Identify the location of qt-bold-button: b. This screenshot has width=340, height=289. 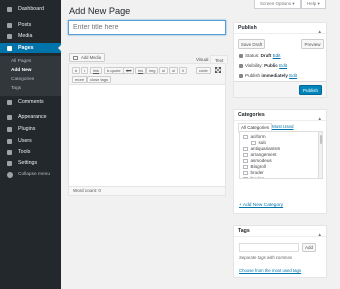
(76, 70).